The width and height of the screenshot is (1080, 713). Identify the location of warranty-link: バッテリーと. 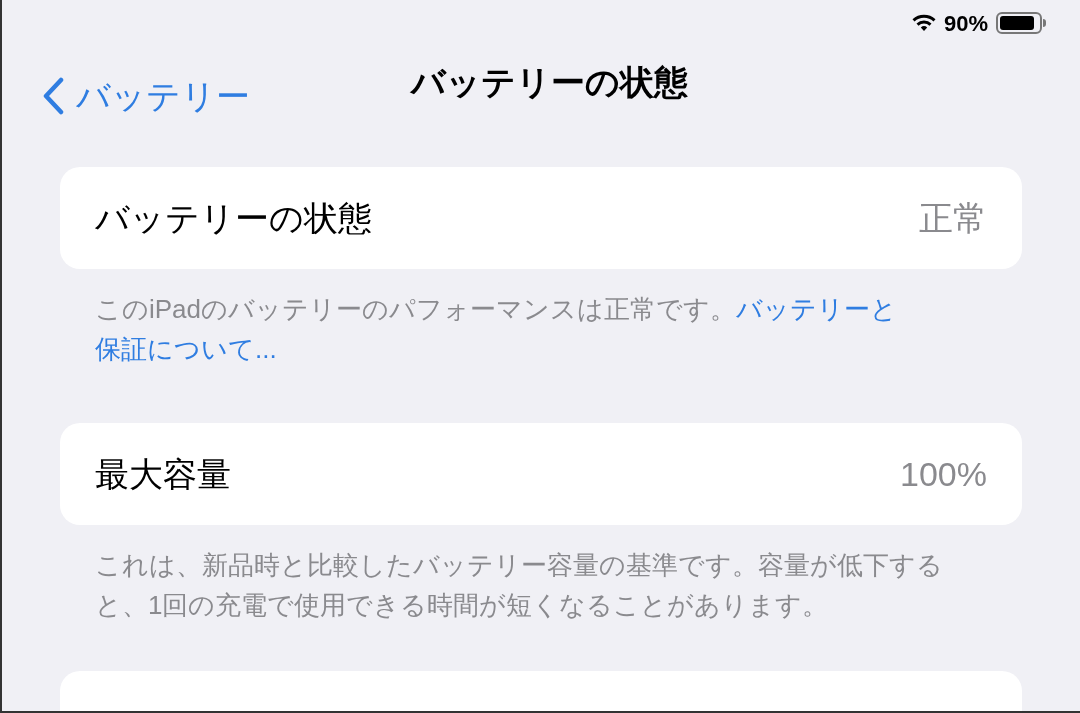
(817, 309).